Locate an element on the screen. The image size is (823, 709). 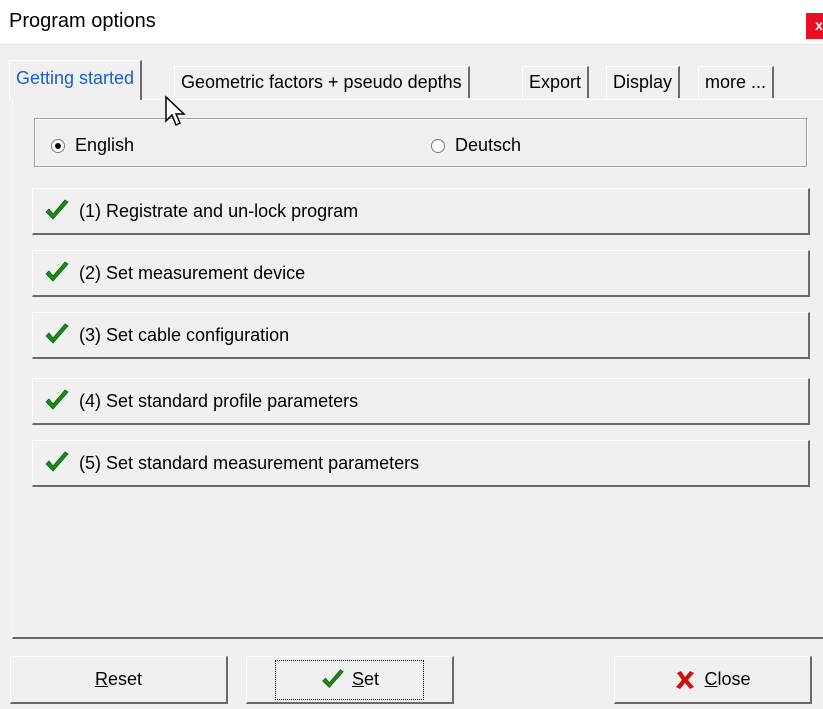
set-button: Set is located at coordinates (350, 680).